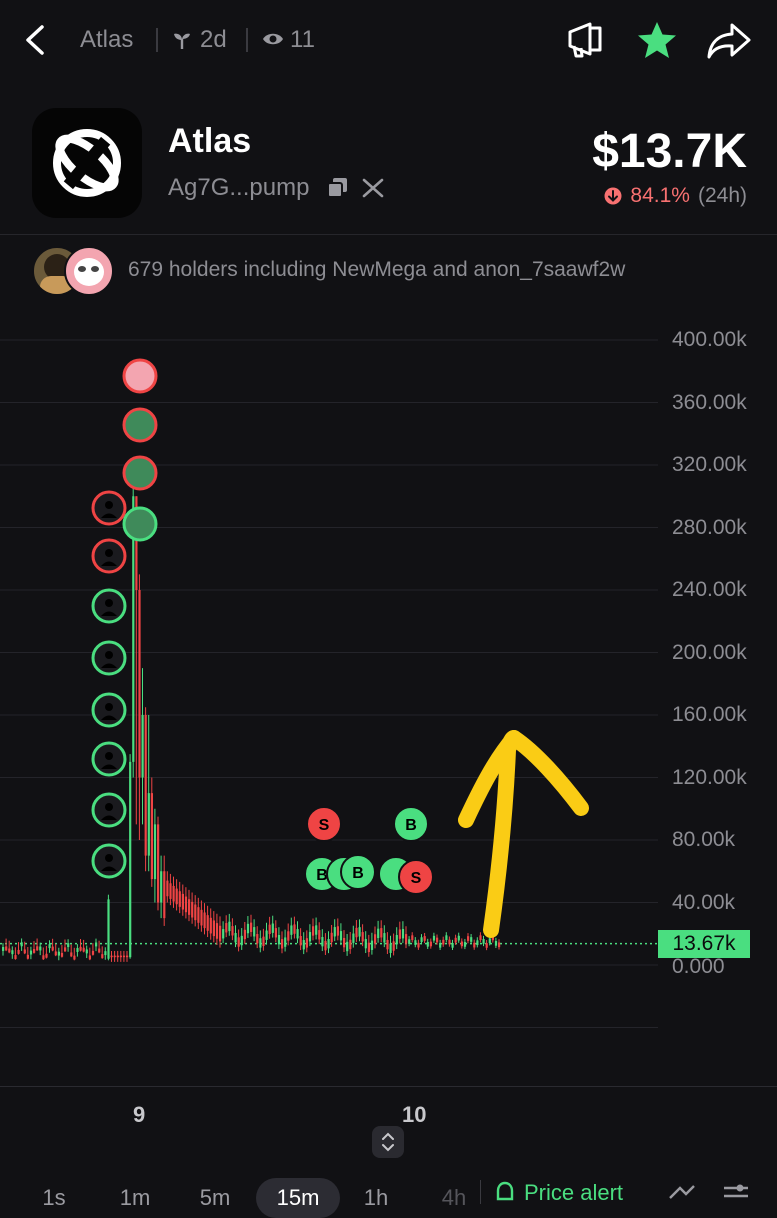 The width and height of the screenshot is (777, 1218). I want to click on view-count: 11, so click(302, 39).